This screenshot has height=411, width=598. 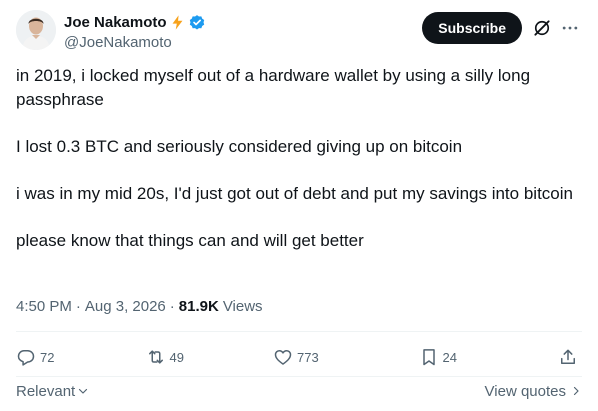 I want to click on like-count: 773, so click(x=308, y=357).